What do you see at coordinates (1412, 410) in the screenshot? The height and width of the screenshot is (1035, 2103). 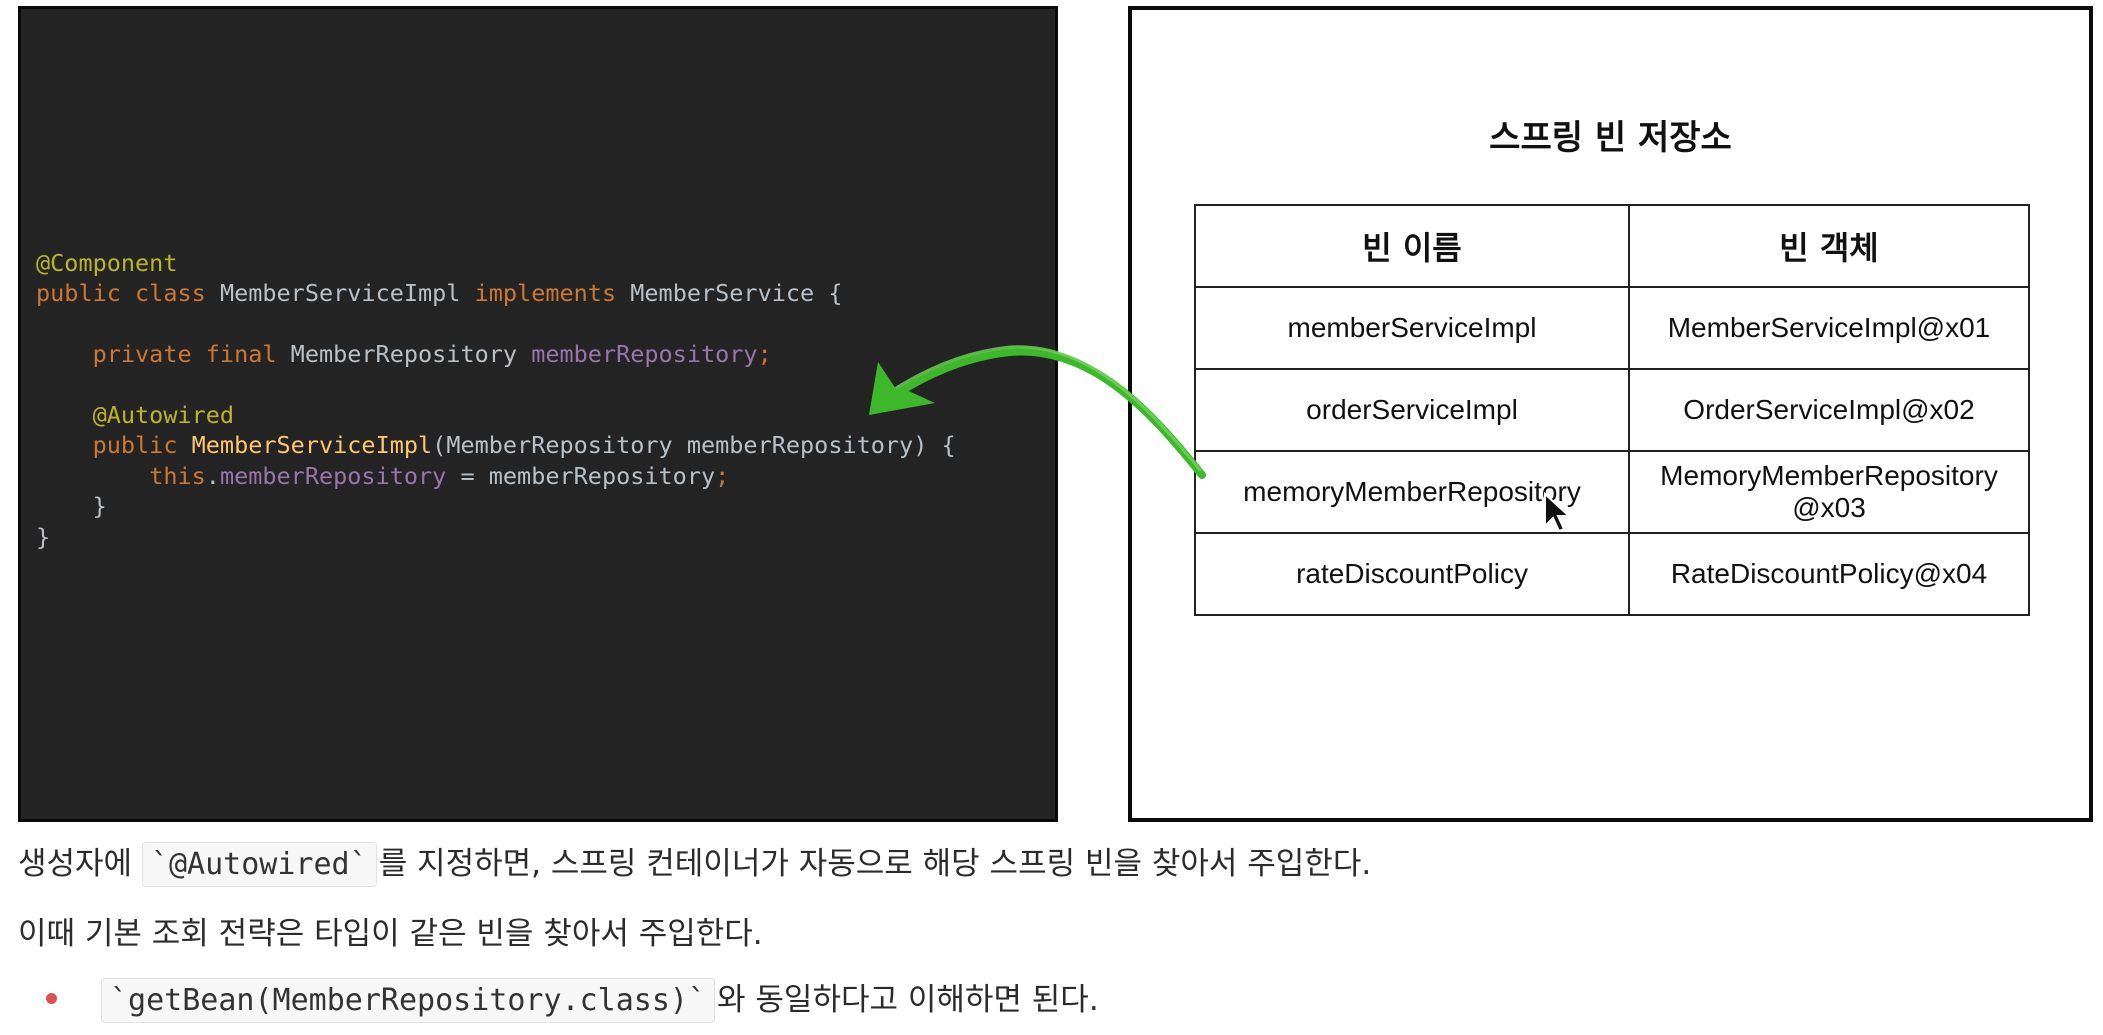 I see `bean-name-cell: orderServiceImpl` at bounding box center [1412, 410].